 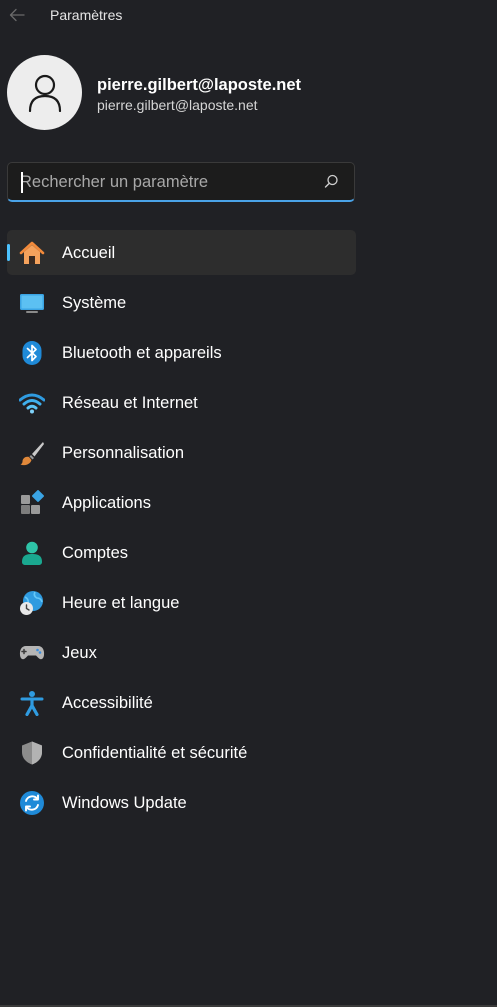 I want to click on profile-email: pierre.gilbert@laposte.net, so click(x=177, y=105).